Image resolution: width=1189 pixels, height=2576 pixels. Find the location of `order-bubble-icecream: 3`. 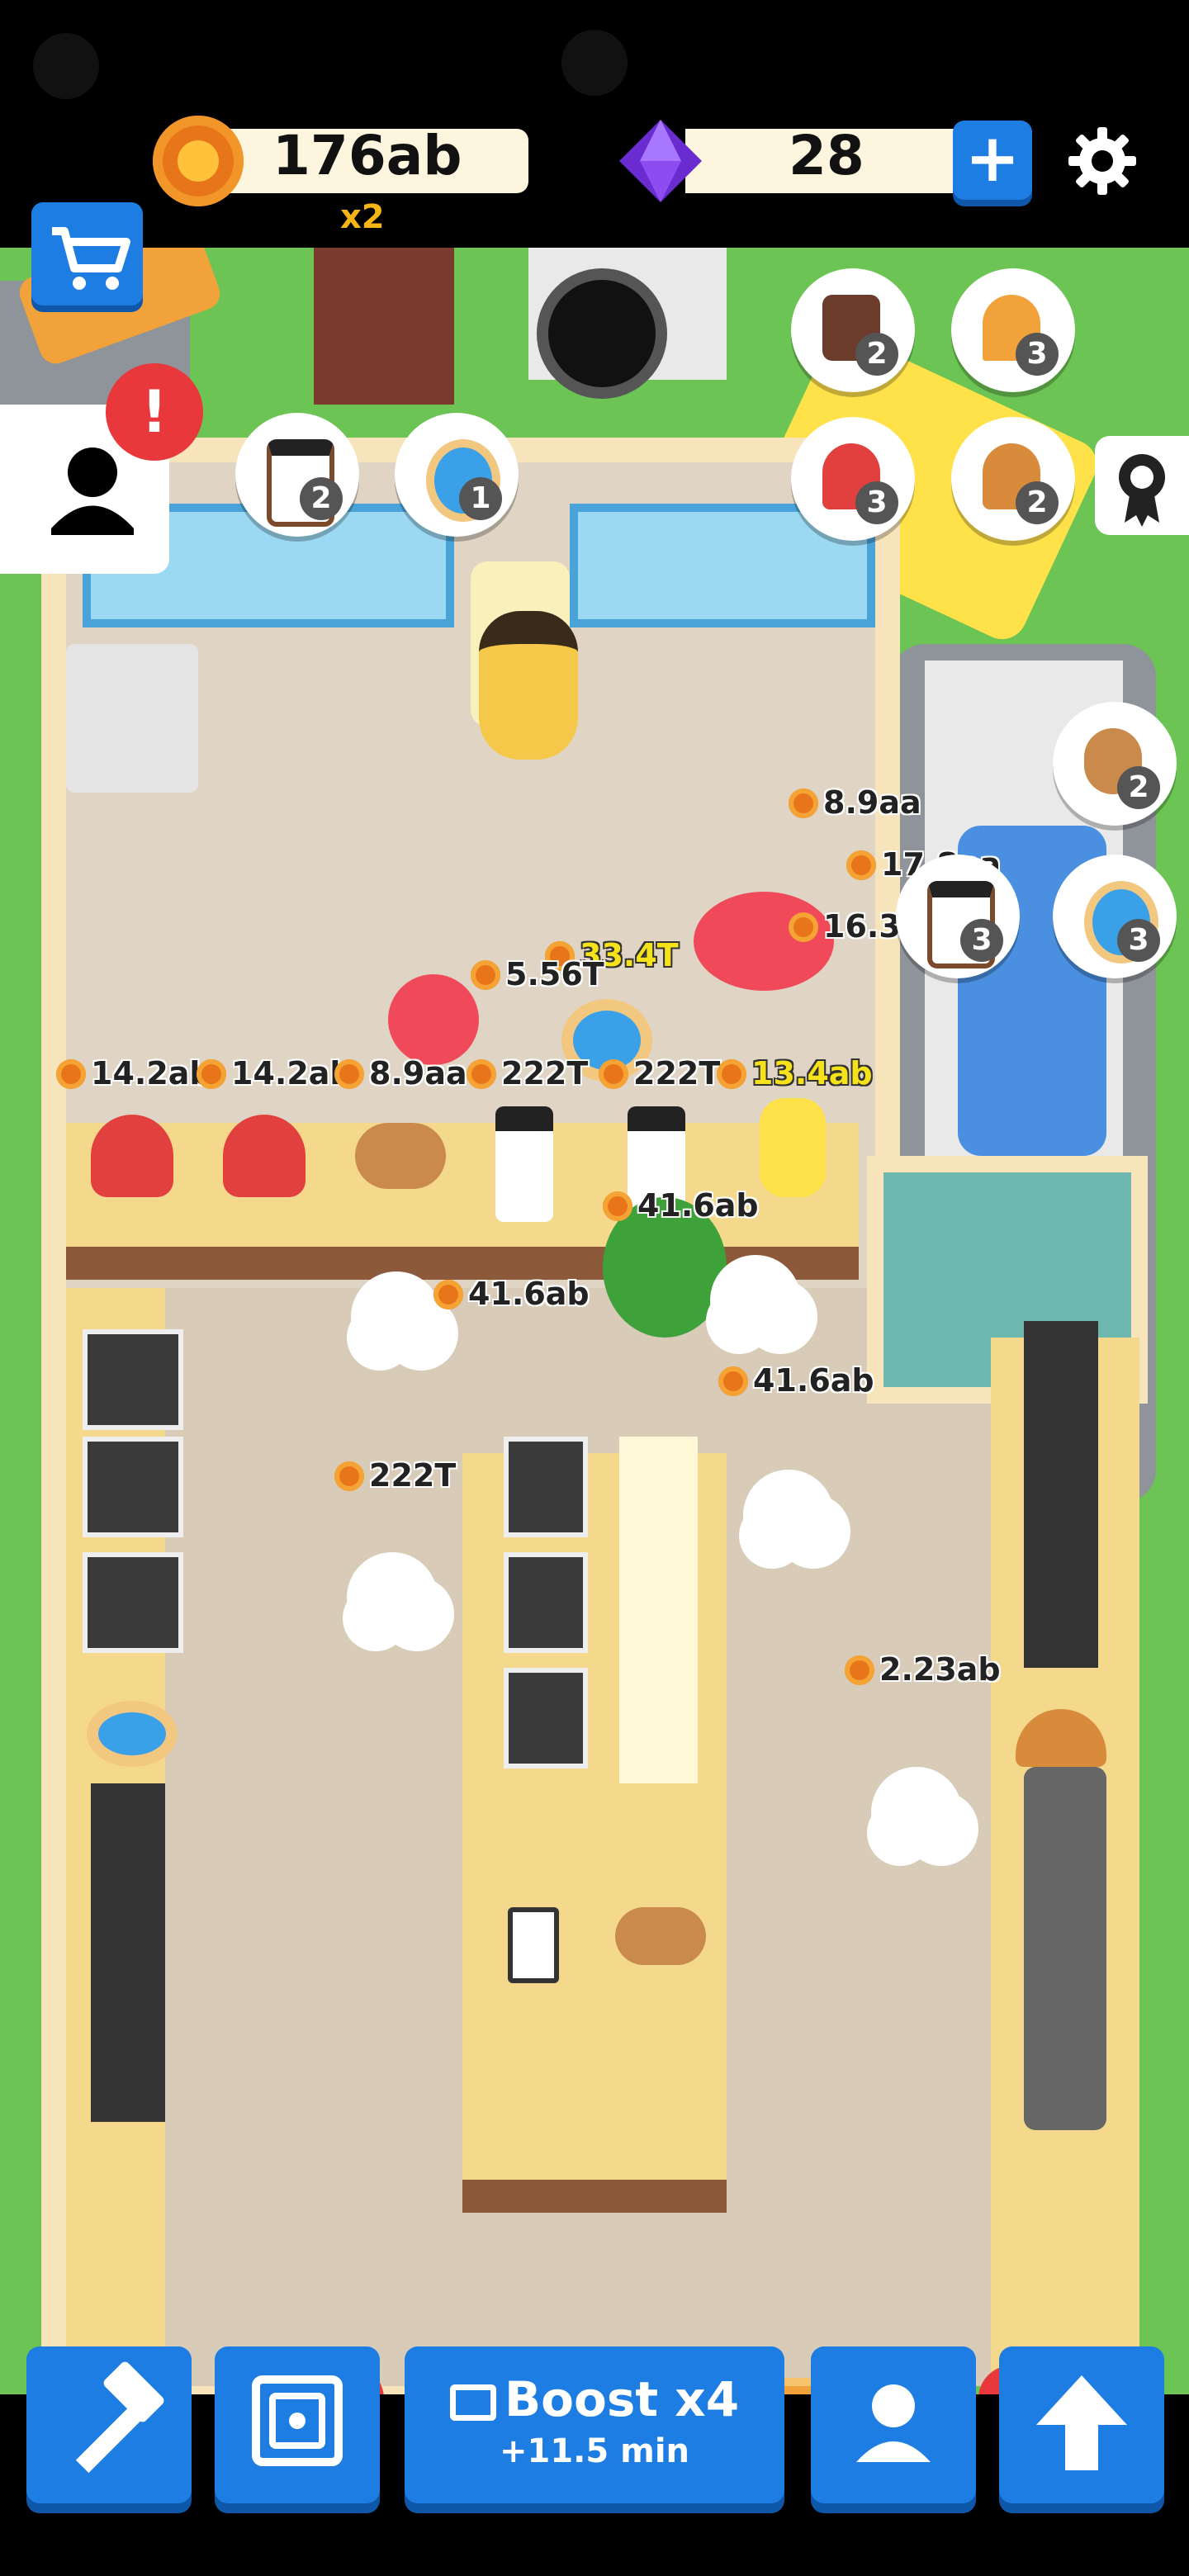

order-bubble-icecream: 3 is located at coordinates (1013, 330).